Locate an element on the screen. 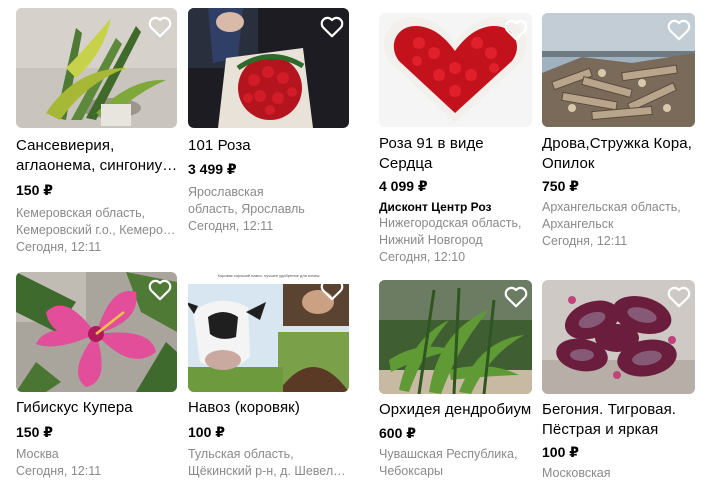 The width and height of the screenshot is (720, 480). listing-location: Чебоксары is located at coordinates (411, 471).